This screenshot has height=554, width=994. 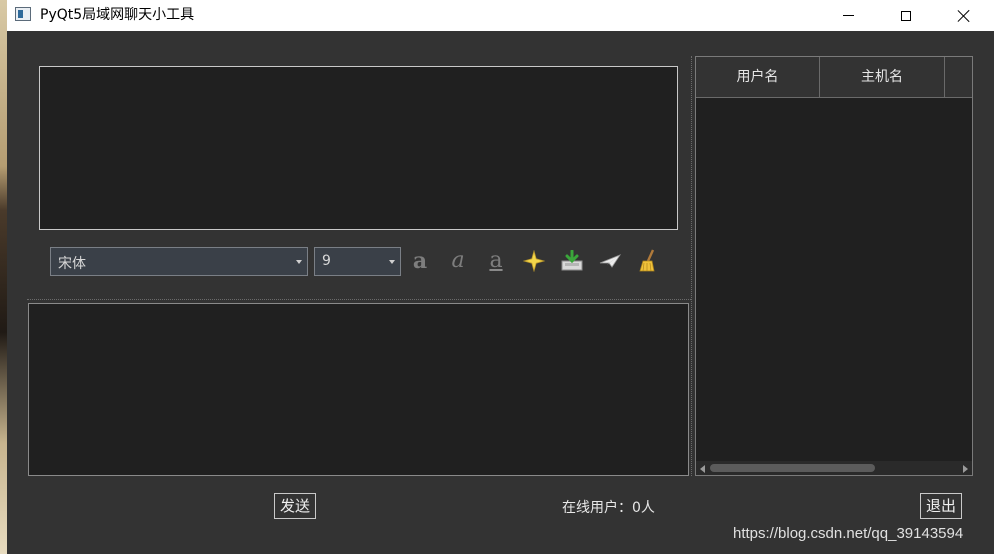 I want to click on underline-button: a, so click(x=496, y=261).